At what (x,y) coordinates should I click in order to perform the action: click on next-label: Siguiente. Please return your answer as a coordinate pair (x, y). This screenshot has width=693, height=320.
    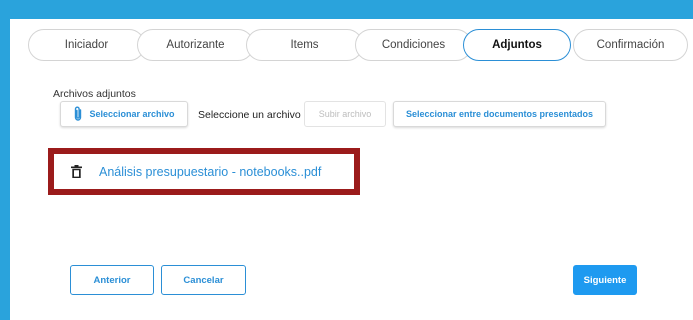
    Looking at the image, I should click on (605, 280).